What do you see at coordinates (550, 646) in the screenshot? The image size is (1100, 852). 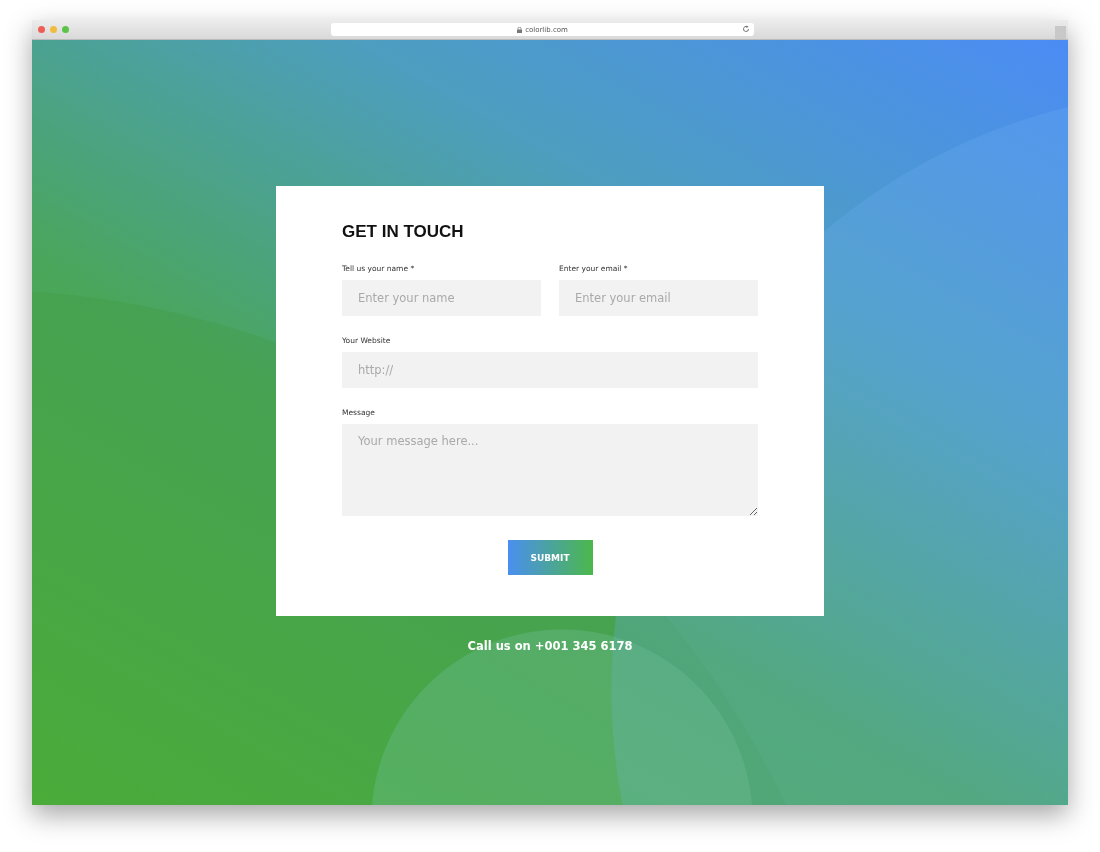 I see `phone-text: Call us on +001 345 6178` at bounding box center [550, 646].